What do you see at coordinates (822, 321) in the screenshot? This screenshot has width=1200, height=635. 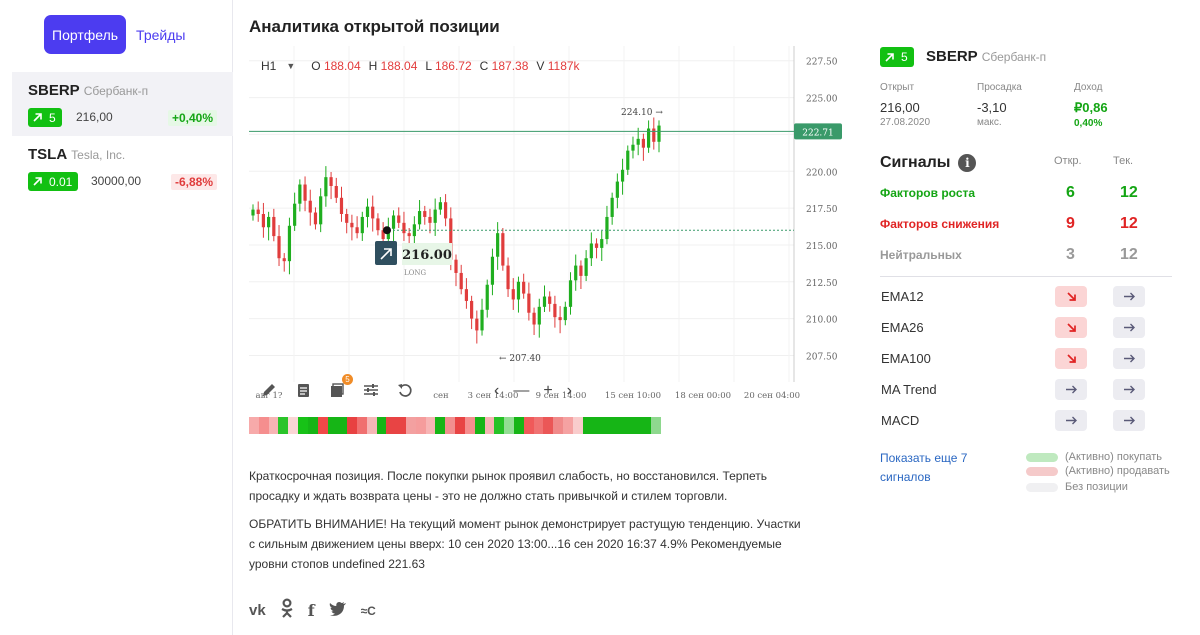 I see `y-tick-label: 210.00` at bounding box center [822, 321].